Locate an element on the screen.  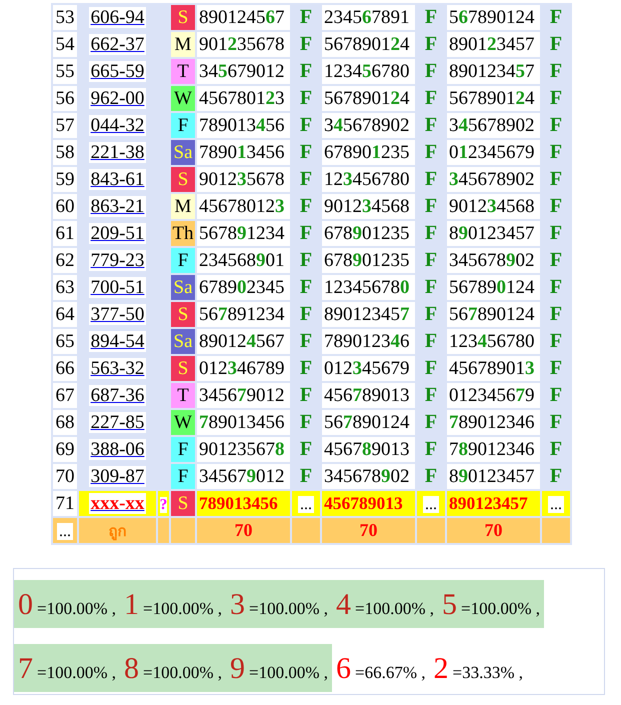
draw-code-link: 388-06 is located at coordinates (117, 449).